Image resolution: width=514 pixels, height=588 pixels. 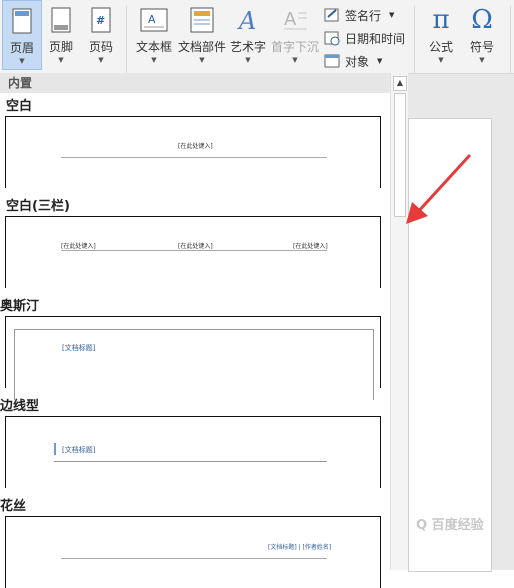 I want to click on placeholder-text-center: [在此处键入], so click(x=195, y=246).